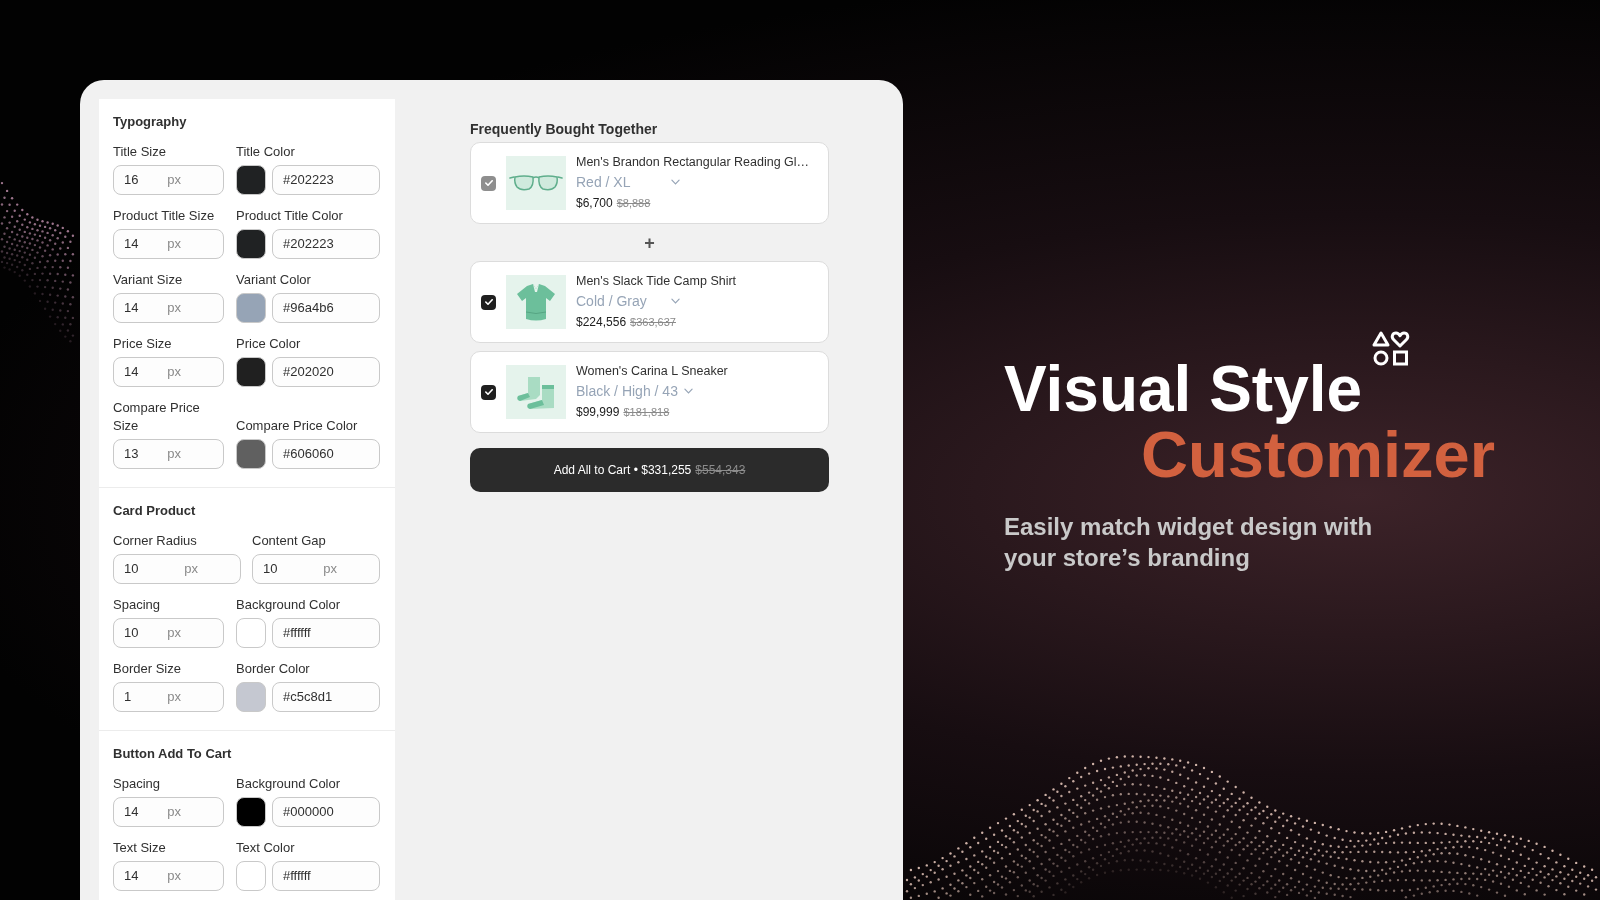 This screenshot has height=900, width=1600. Describe the element at coordinates (601, 322) in the screenshot. I see `product-price: $224,556` at that location.